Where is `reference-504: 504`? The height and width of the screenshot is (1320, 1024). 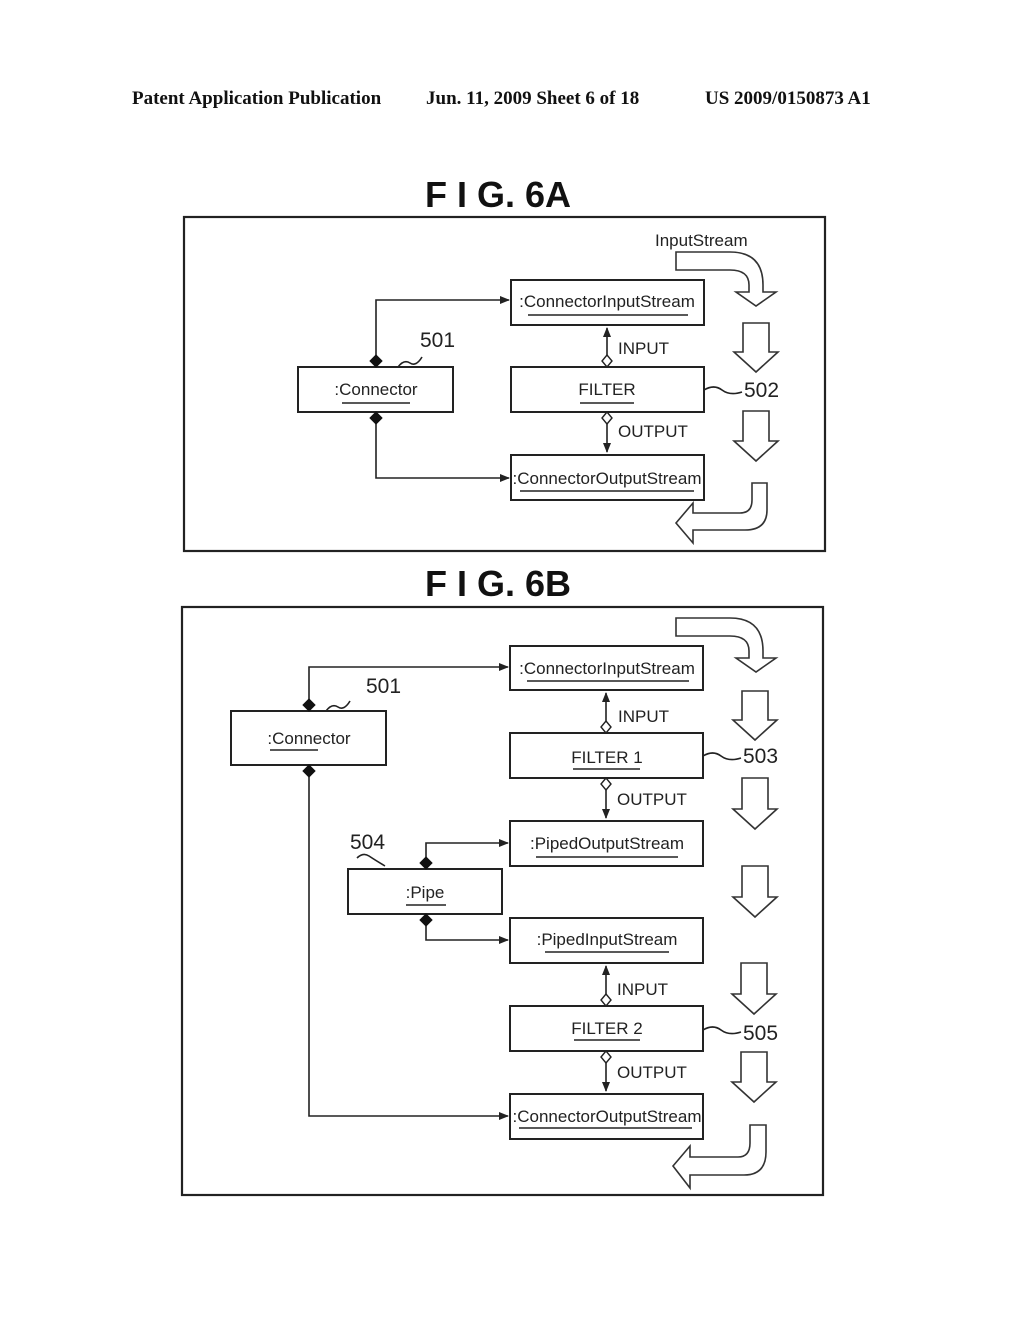
reference-504: 504 is located at coordinates (367, 842).